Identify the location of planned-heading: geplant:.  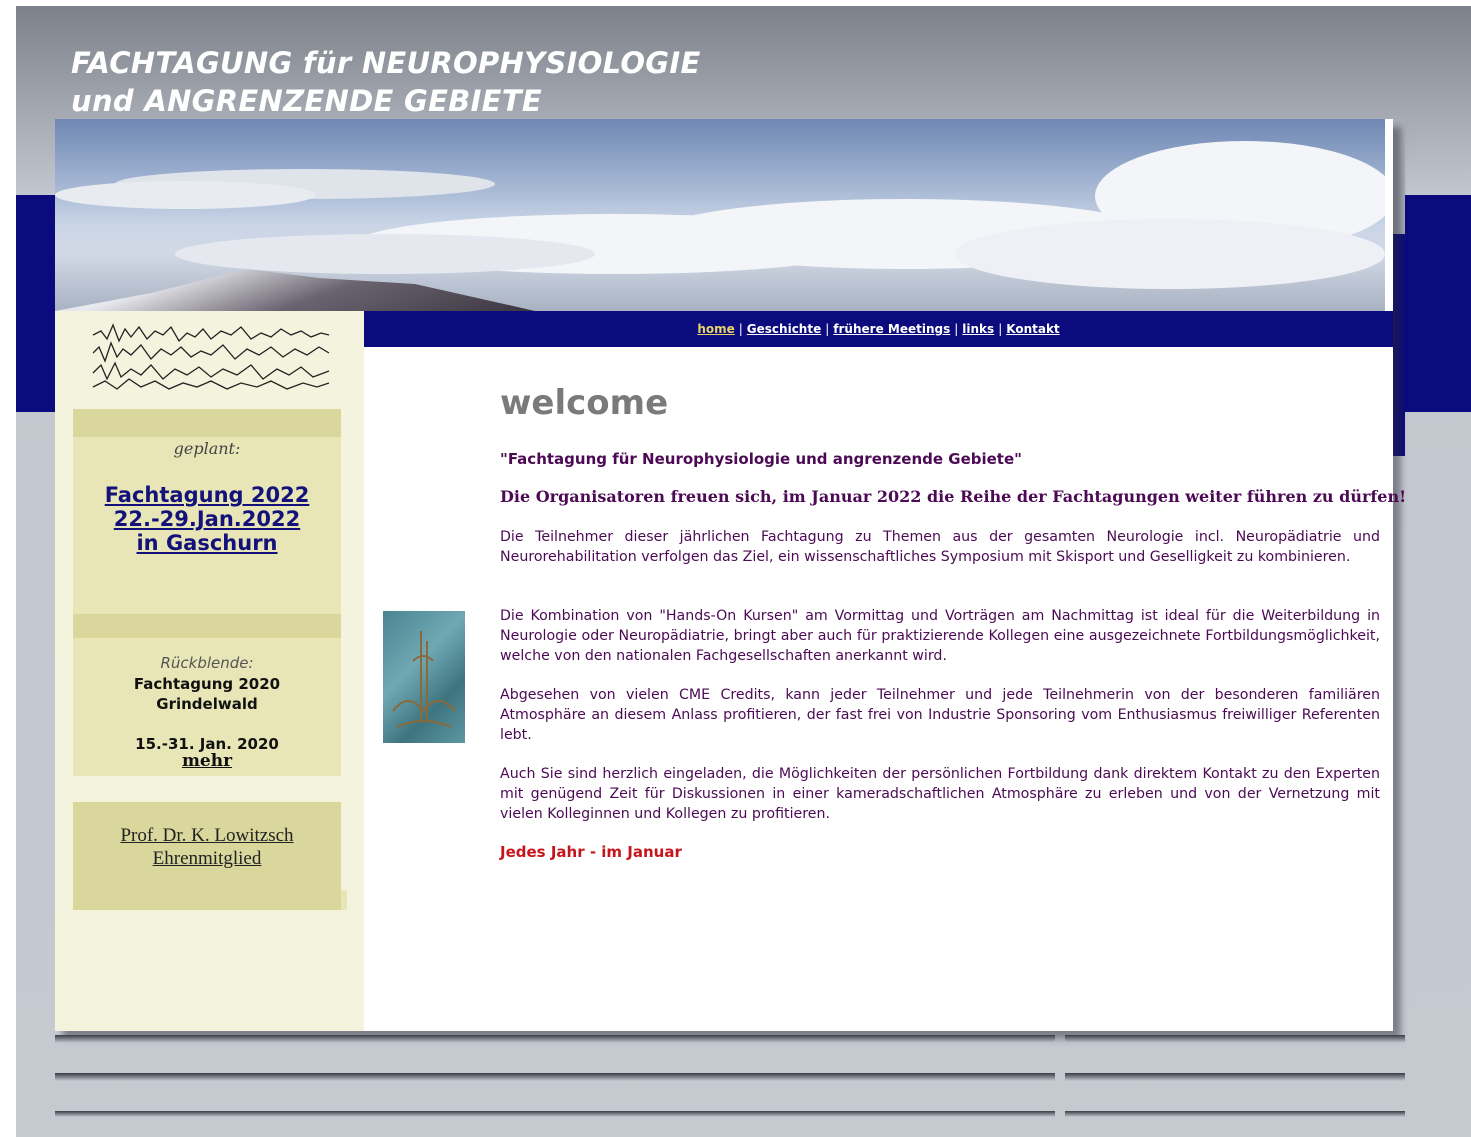
(207, 448).